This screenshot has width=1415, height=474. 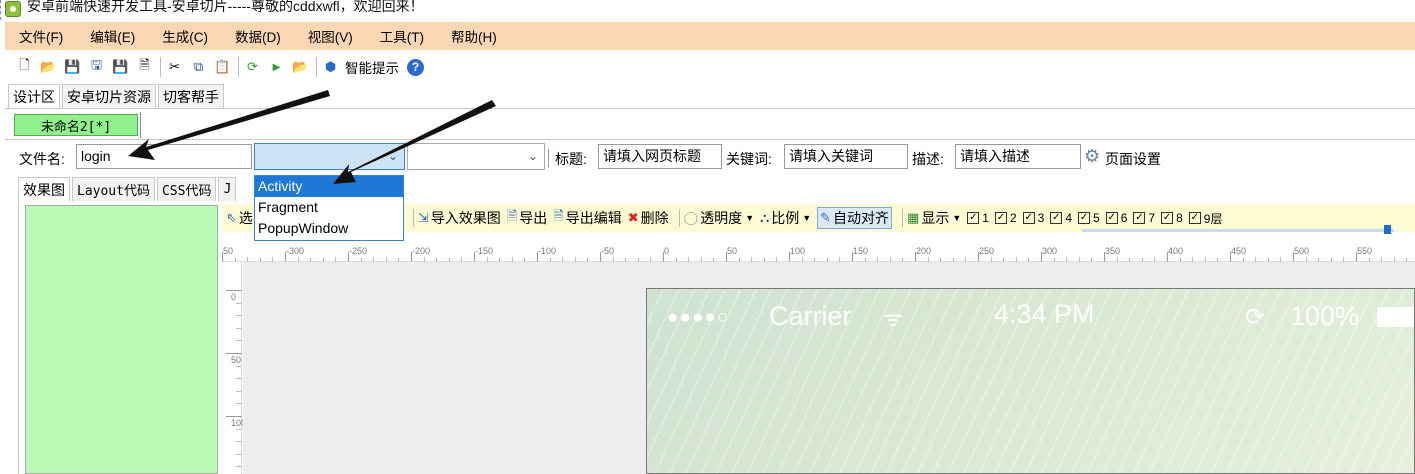 What do you see at coordinates (721, 218) in the screenshot?
I see `opacity-label: 透明度` at bounding box center [721, 218].